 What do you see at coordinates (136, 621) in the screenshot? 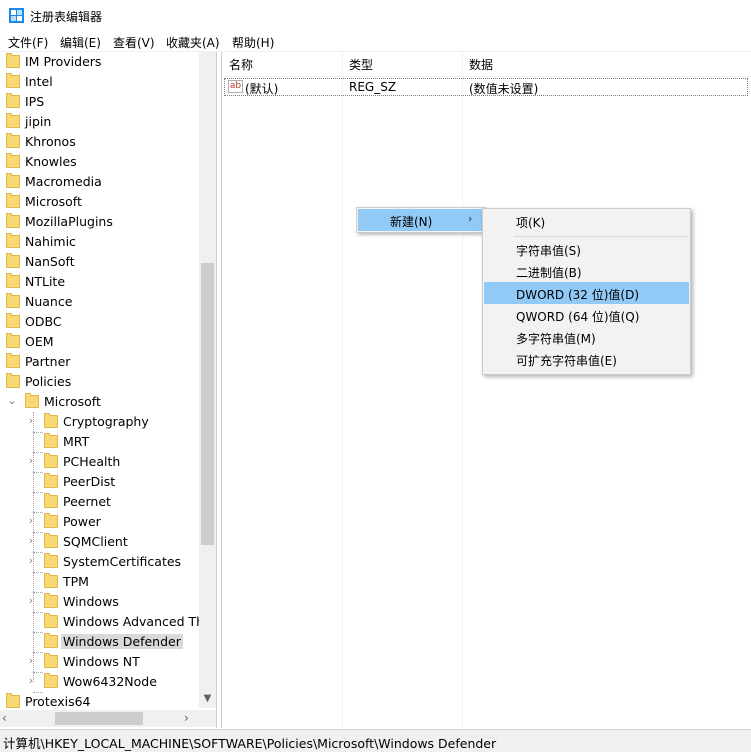
I see `tree-item-label: Windows Advanced Thr` at bounding box center [136, 621].